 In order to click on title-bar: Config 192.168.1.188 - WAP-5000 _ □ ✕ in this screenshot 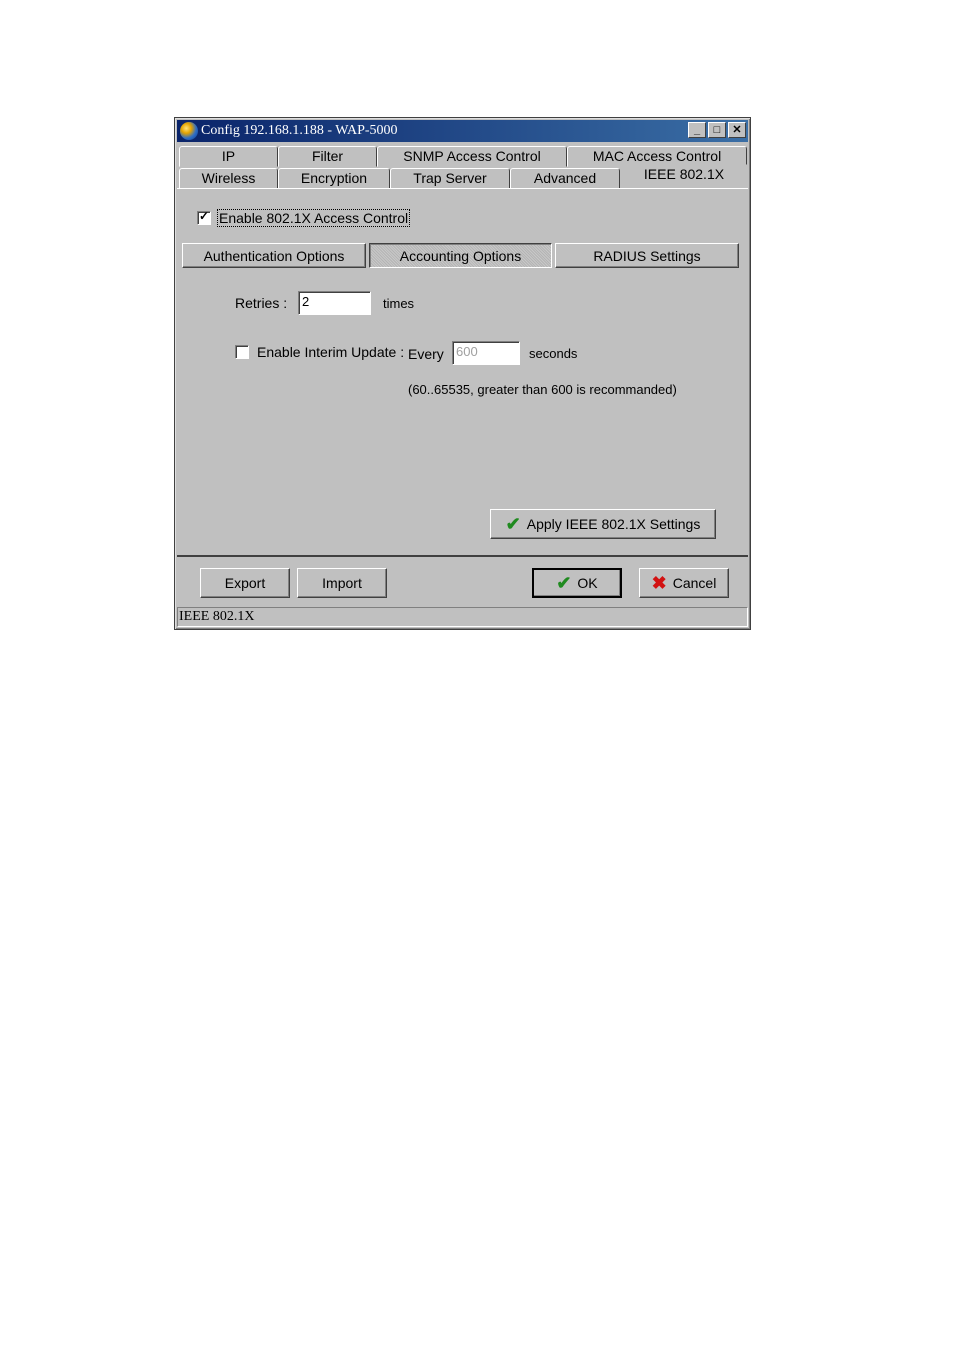, I will do `click(462, 131)`.